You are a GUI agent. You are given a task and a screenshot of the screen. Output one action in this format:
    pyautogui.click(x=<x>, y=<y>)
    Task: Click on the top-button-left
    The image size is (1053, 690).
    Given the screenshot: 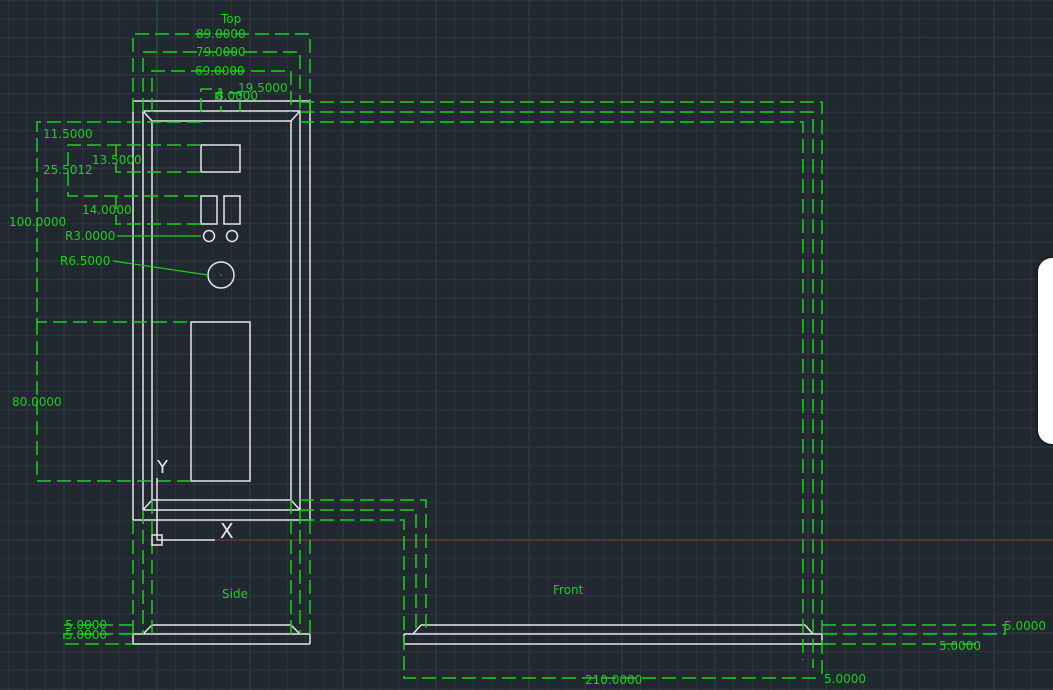 What is the action you would take?
    pyautogui.click(x=209, y=210)
    